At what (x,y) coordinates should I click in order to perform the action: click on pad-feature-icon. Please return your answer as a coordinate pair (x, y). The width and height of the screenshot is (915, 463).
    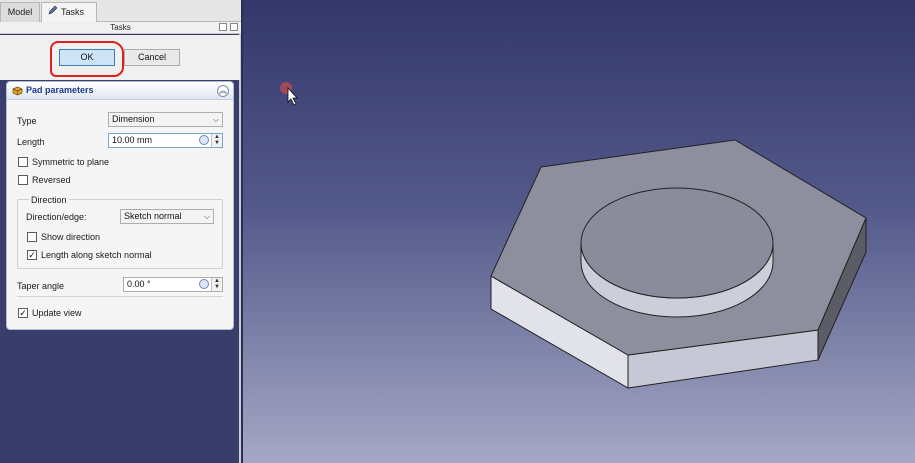
    Looking at the image, I should click on (17, 90).